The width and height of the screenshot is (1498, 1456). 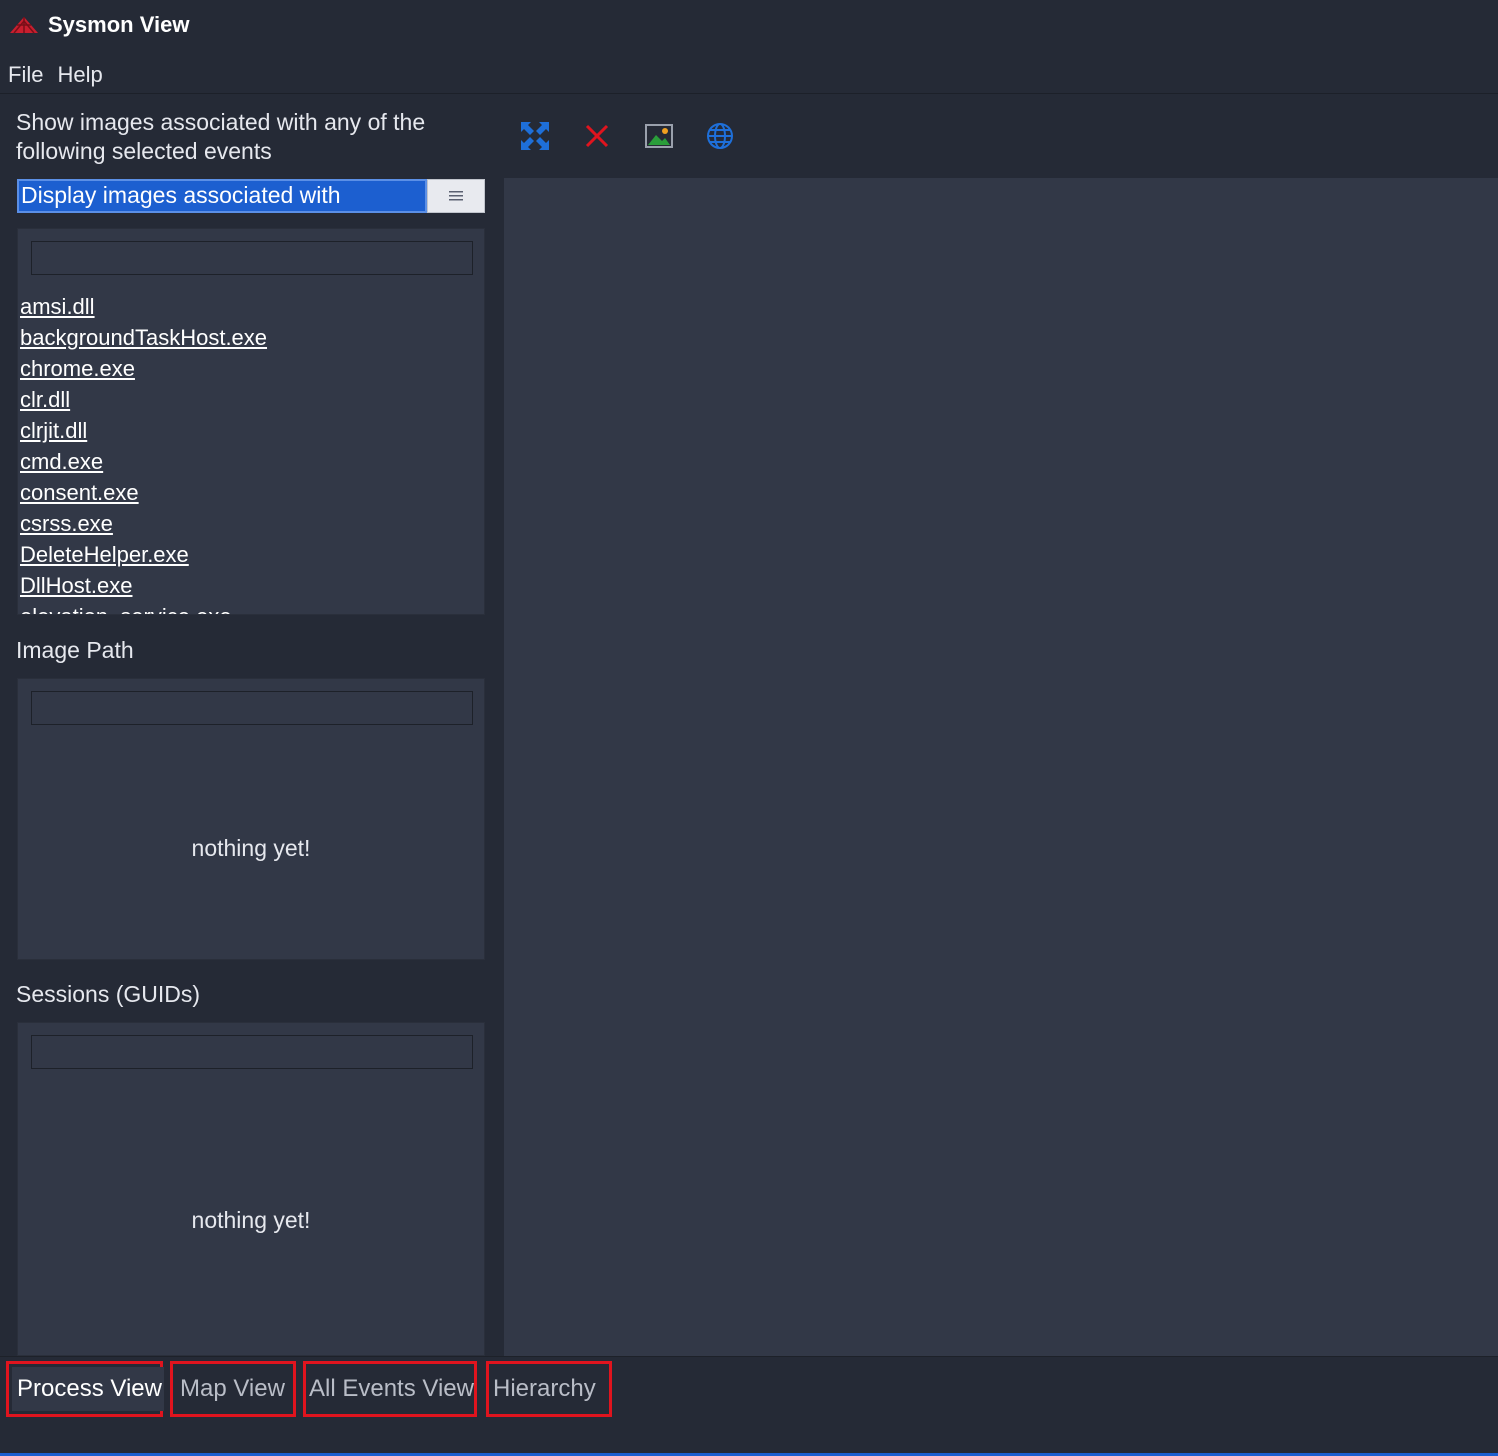 I want to click on list-item: clrjit.dll, so click(x=252, y=430).